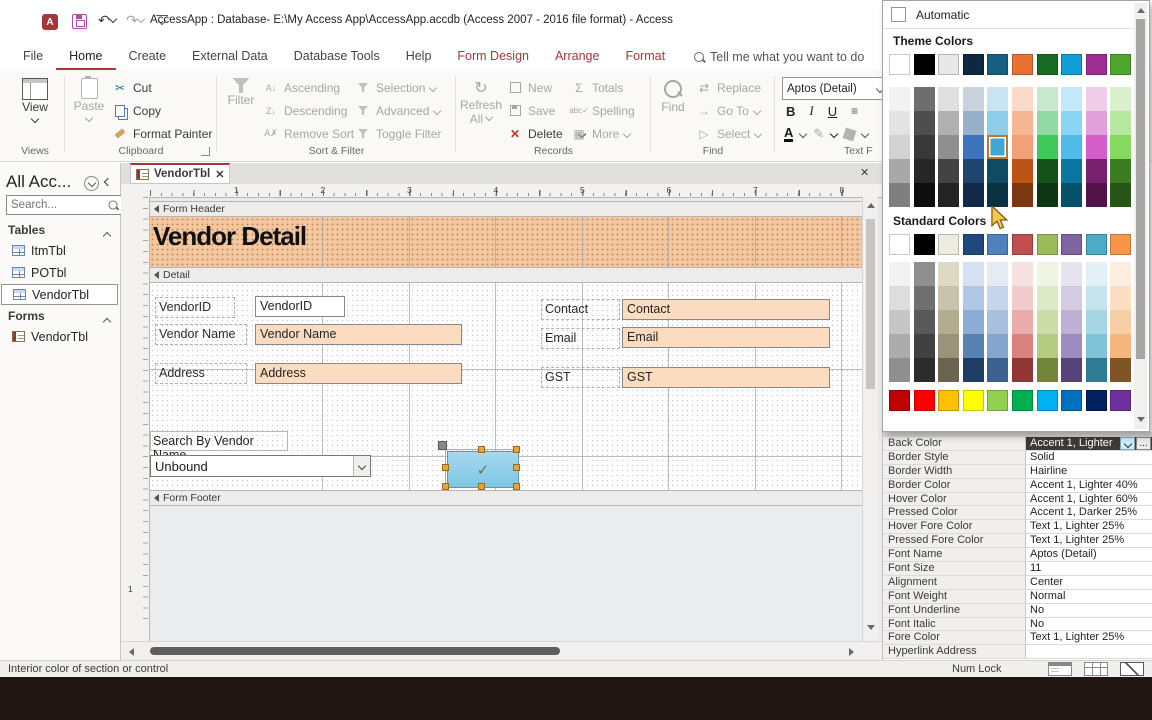 This screenshot has height=720, width=1152. What do you see at coordinates (26, 230) in the screenshot?
I see `nav-group-tables: Tables` at bounding box center [26, 230].